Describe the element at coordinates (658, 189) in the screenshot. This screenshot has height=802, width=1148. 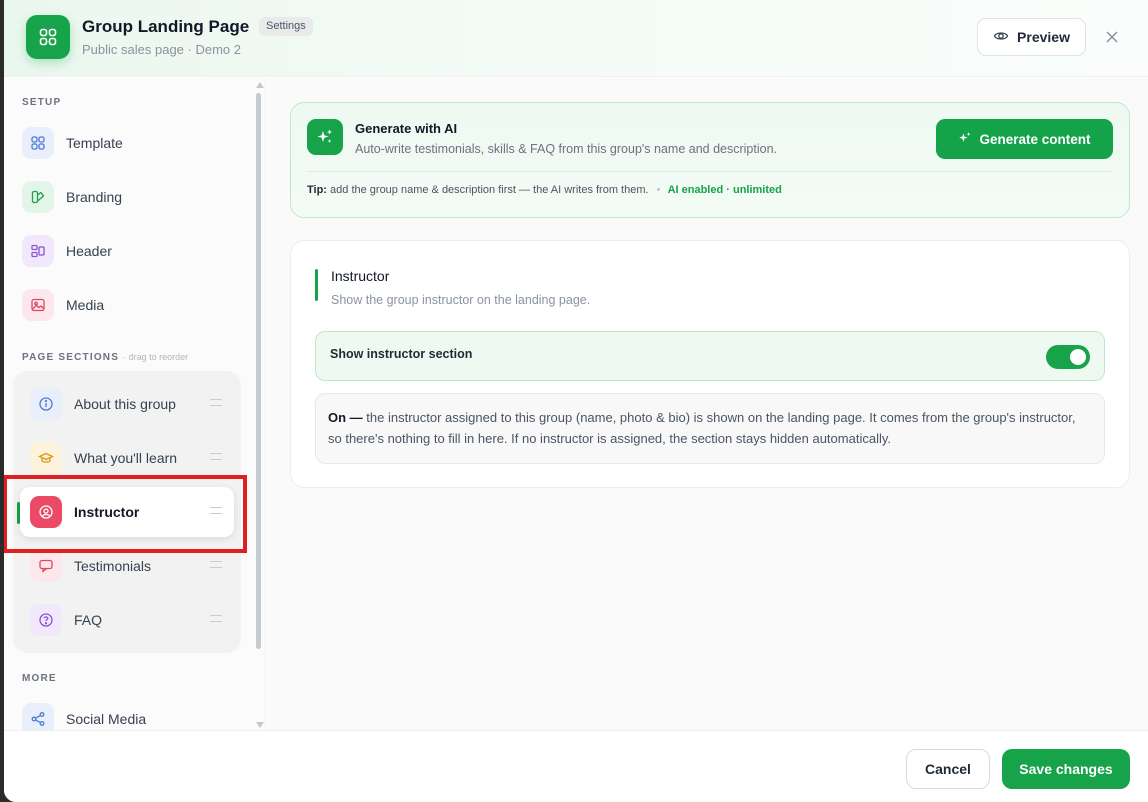
I see `separator-dot` at that location.